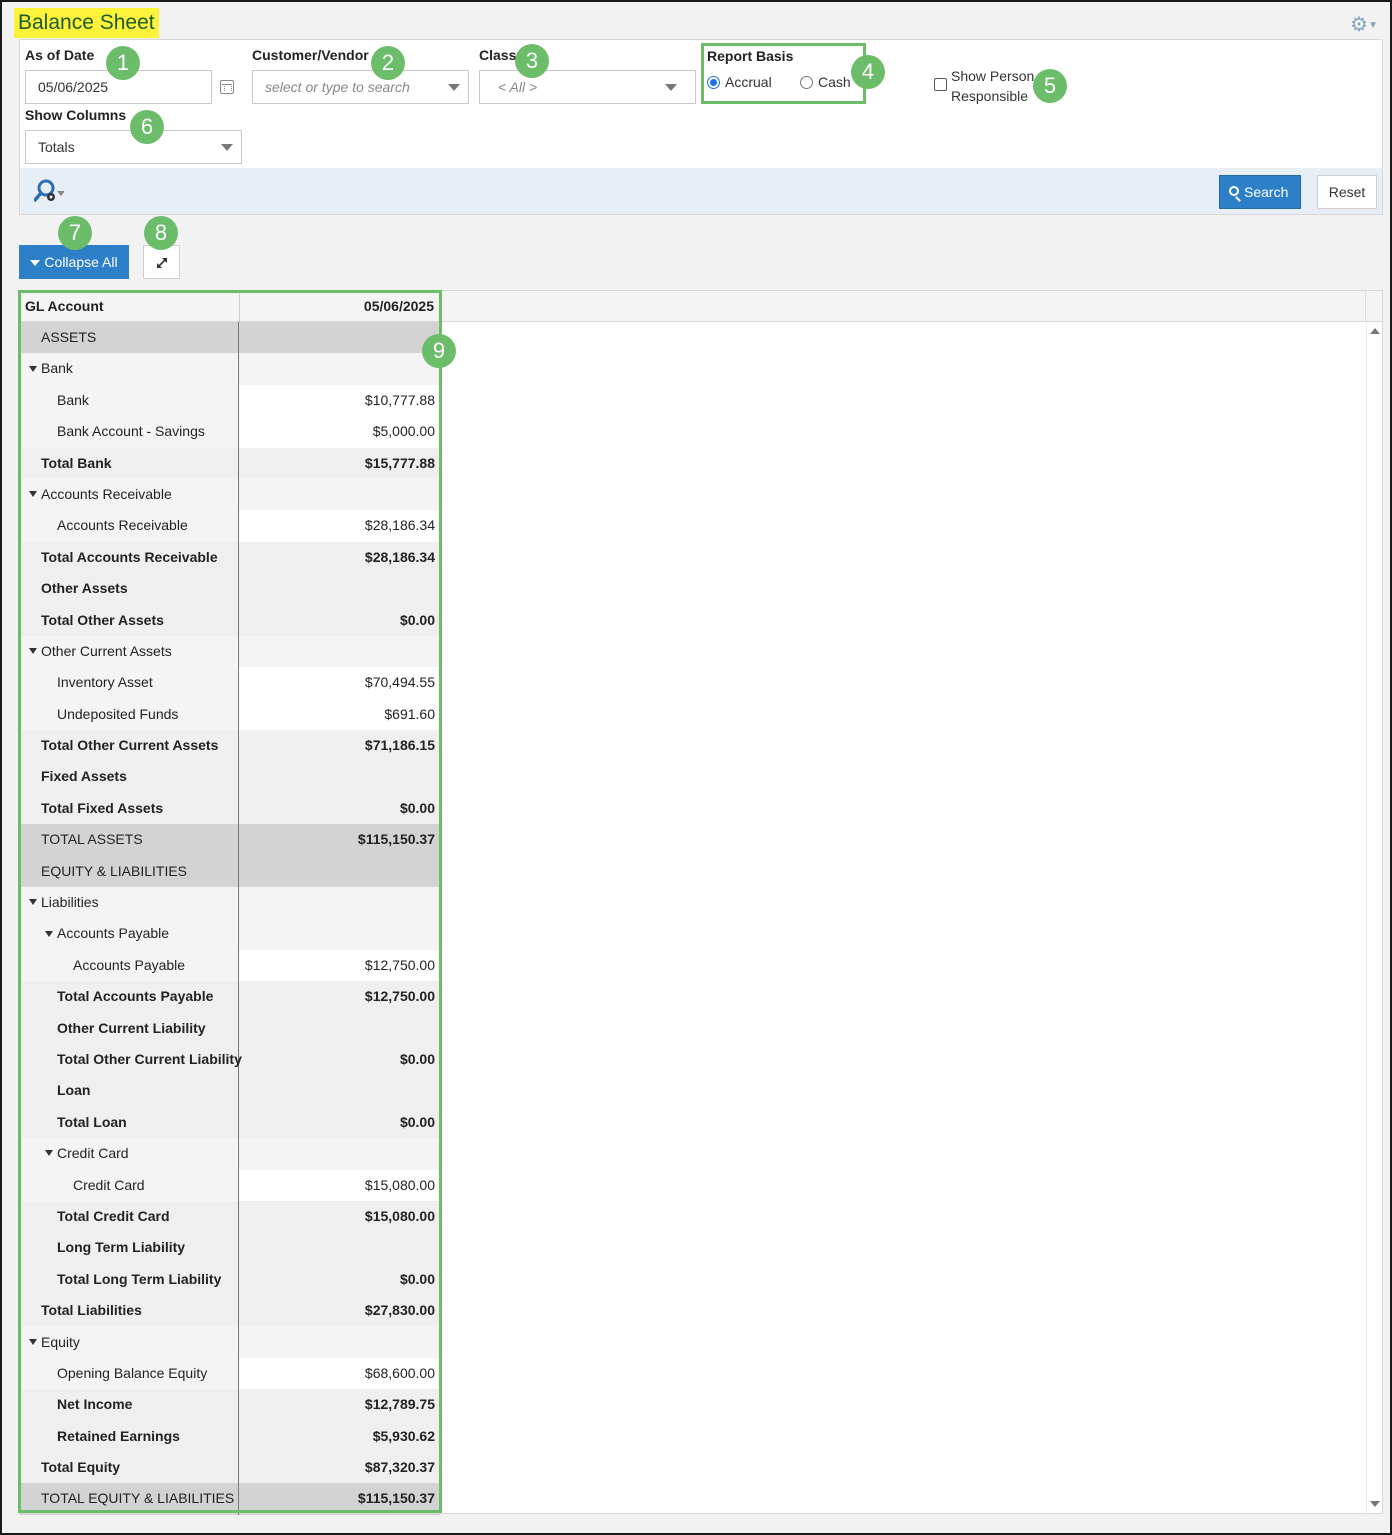 This screenshot has height=1535, width=1392. Describe the element at coordinates (230, 589) in the screenshot. I see `table-row: Other Assets` at that location.